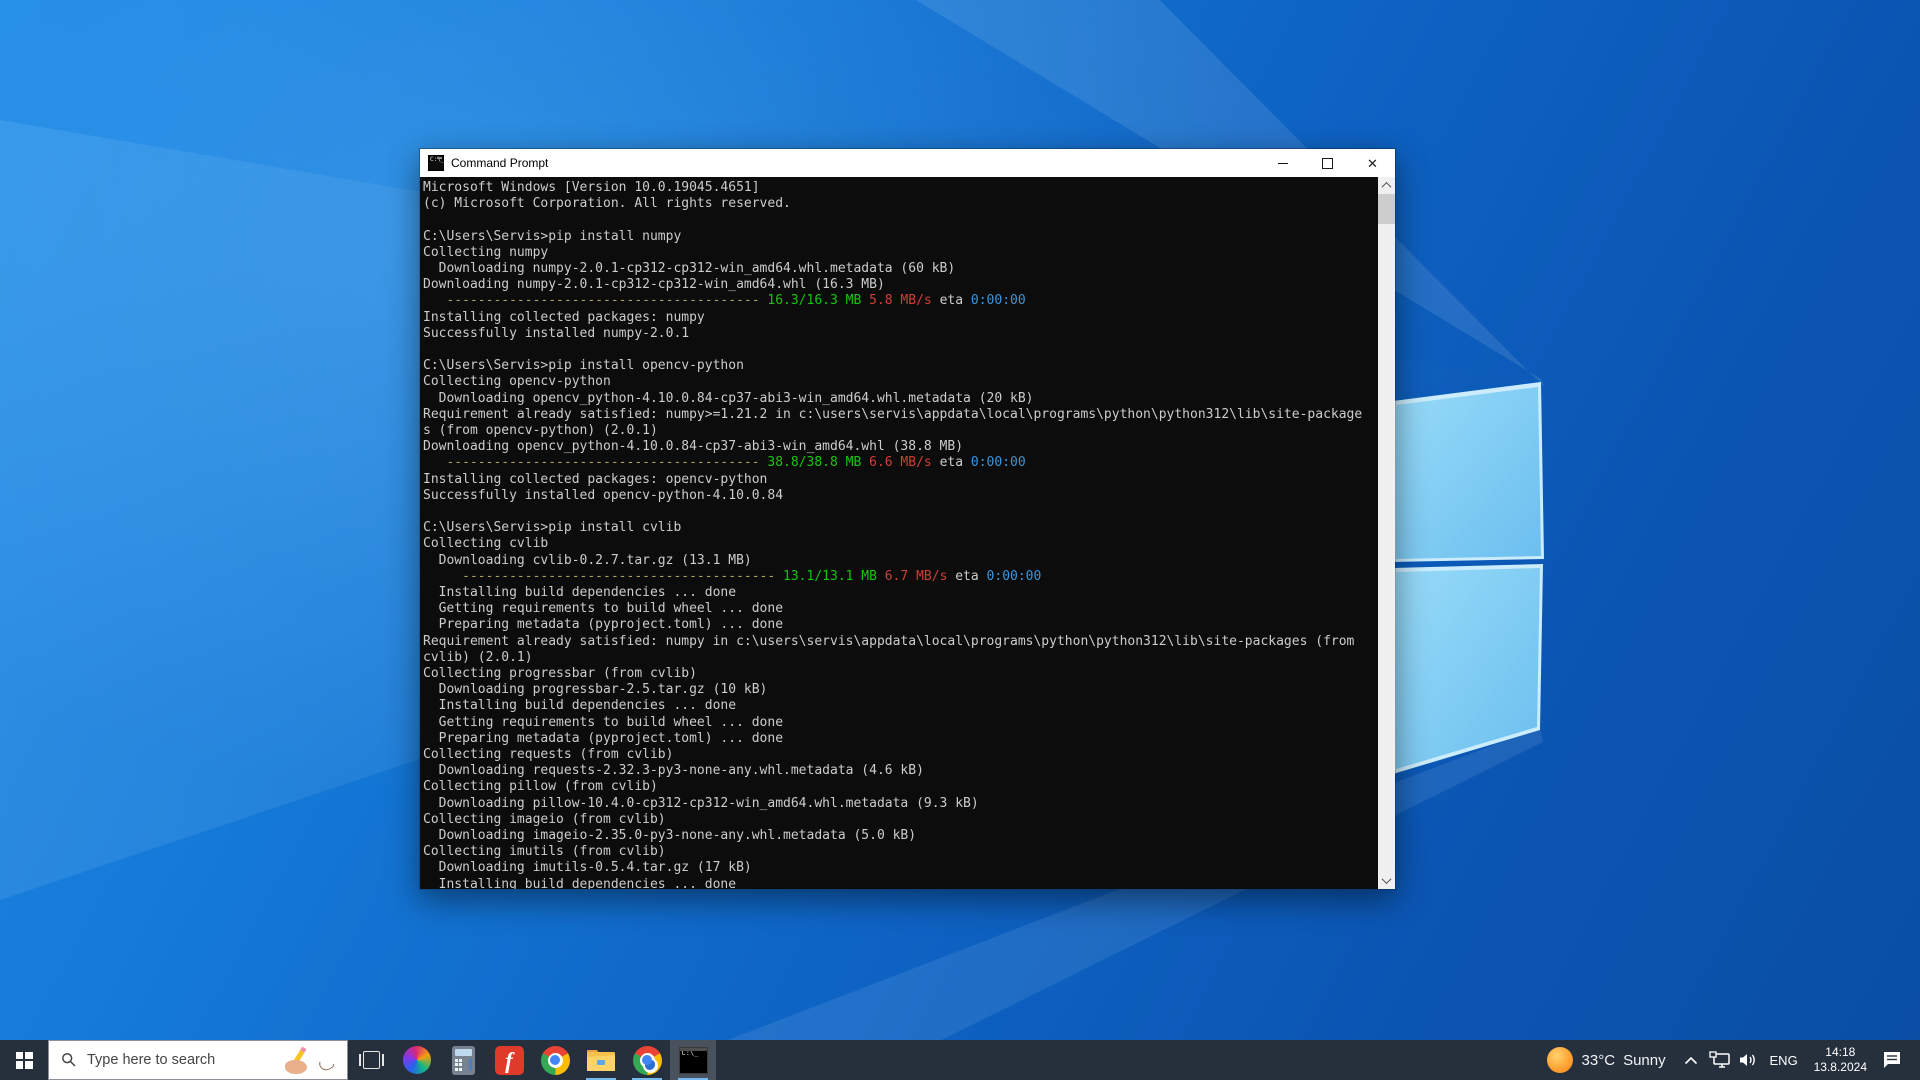  I want to click on taskbar: f 33°C Sunny, so click(960, 1060).